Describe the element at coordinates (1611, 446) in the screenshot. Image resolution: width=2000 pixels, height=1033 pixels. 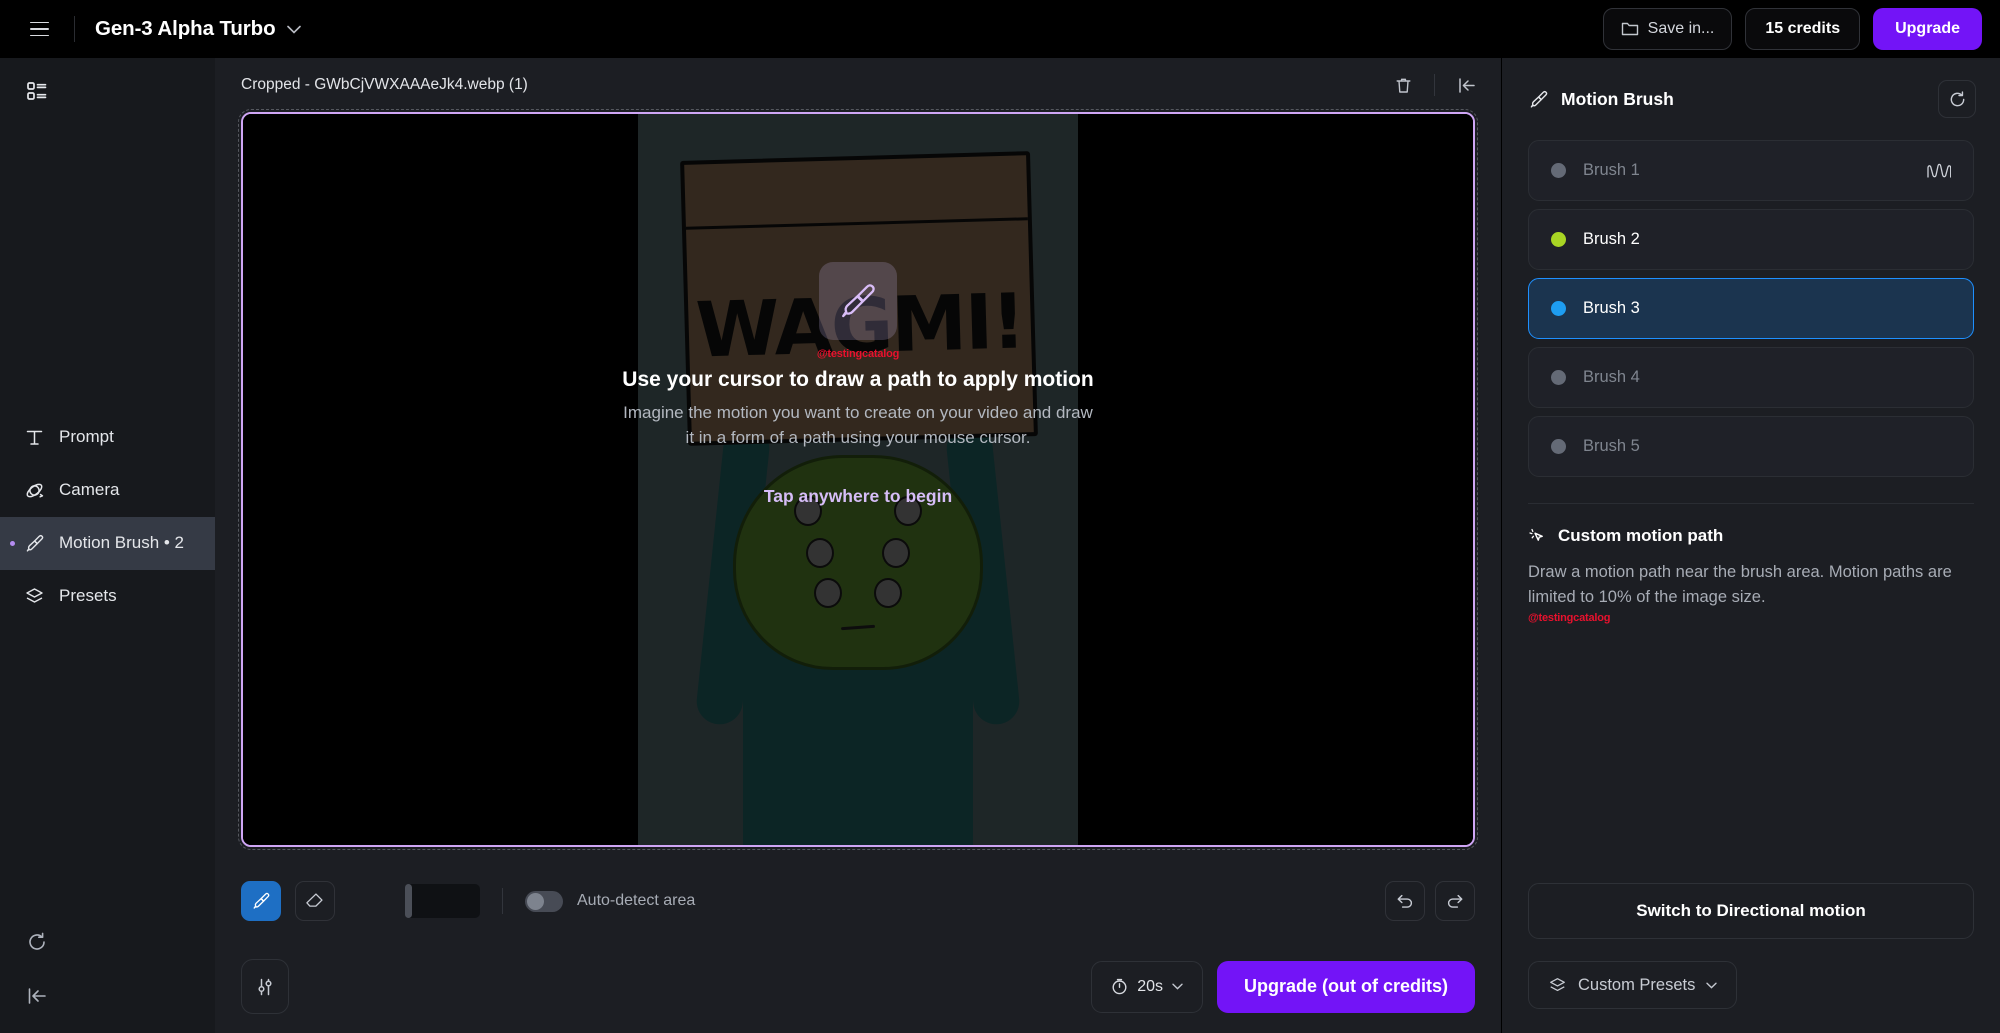
I see `brush-label: Brush 5` at that location.